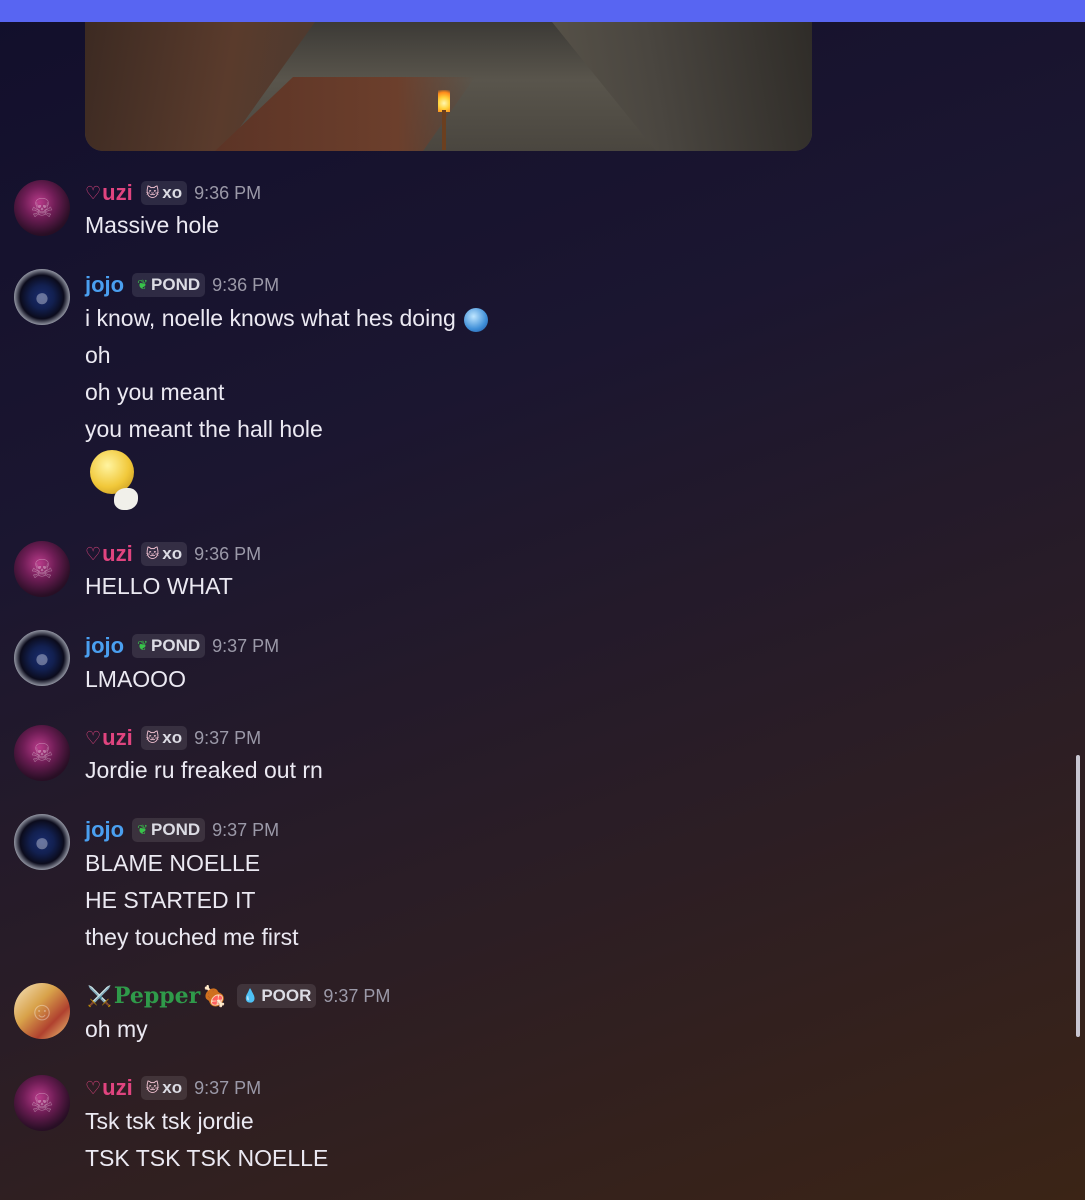 The height and width of the screenshot is (1200, 1085). Describe the element at coordinates (207, 1158) in the screenshot. I see `message-text: TSK TSK TSK NOELLE` at that location.